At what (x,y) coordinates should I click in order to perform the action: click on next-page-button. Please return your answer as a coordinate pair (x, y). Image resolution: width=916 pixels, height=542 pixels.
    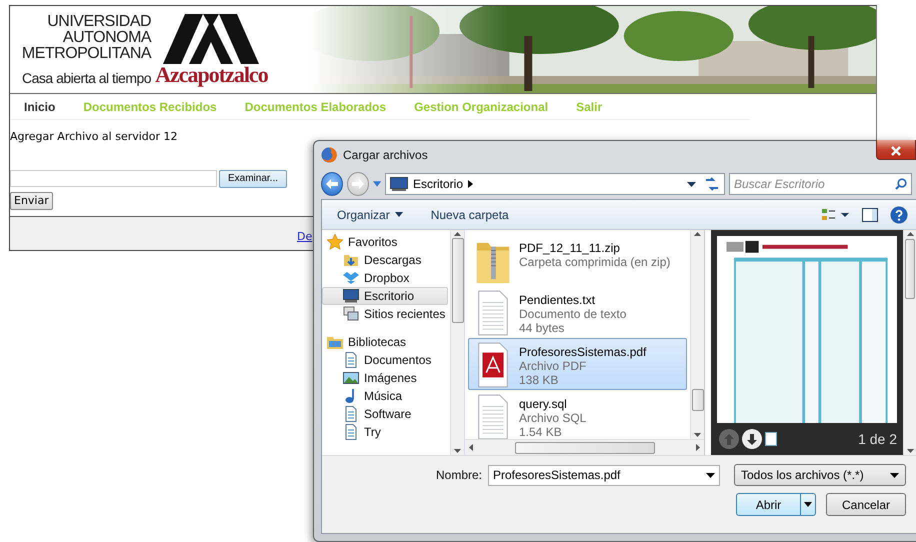
    Looking at the image, I should click on (752, 439).